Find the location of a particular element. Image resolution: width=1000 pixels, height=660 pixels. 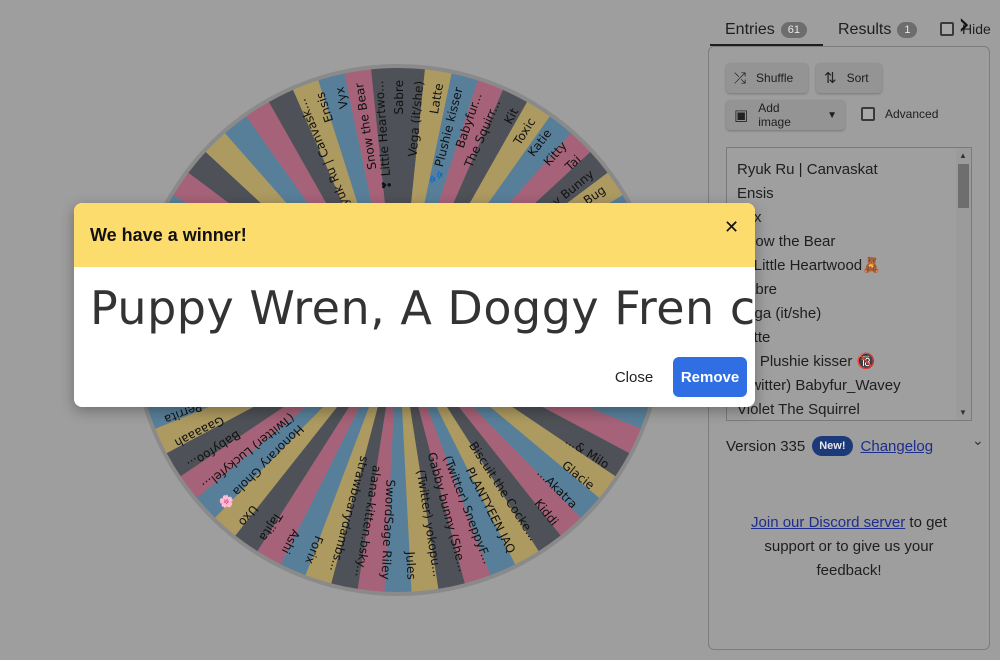

wheel-label: Sabre is located at coordinates (399, 97).